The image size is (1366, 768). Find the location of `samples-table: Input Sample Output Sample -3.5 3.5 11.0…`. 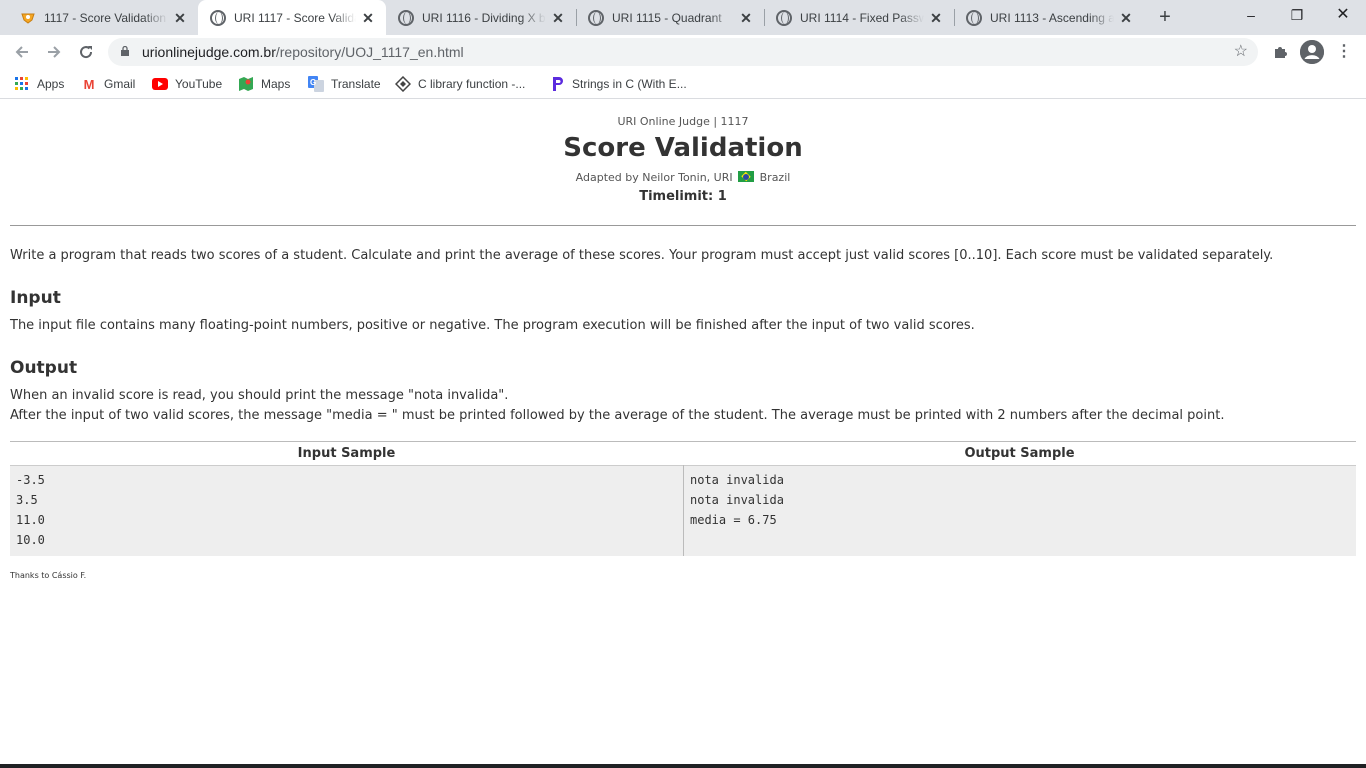

samples-table: Input Sample Output Sample -3.5 3.5 11.0… is located at coordinates (683, 498).